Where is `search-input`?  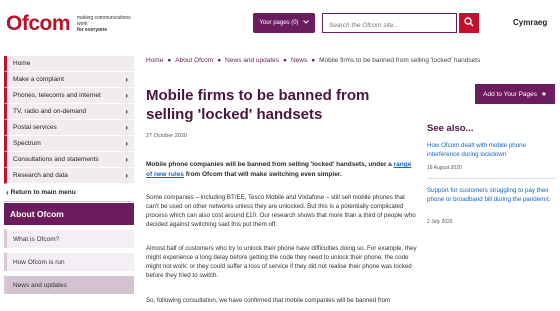
search-input is located at coordinates (389, 25).